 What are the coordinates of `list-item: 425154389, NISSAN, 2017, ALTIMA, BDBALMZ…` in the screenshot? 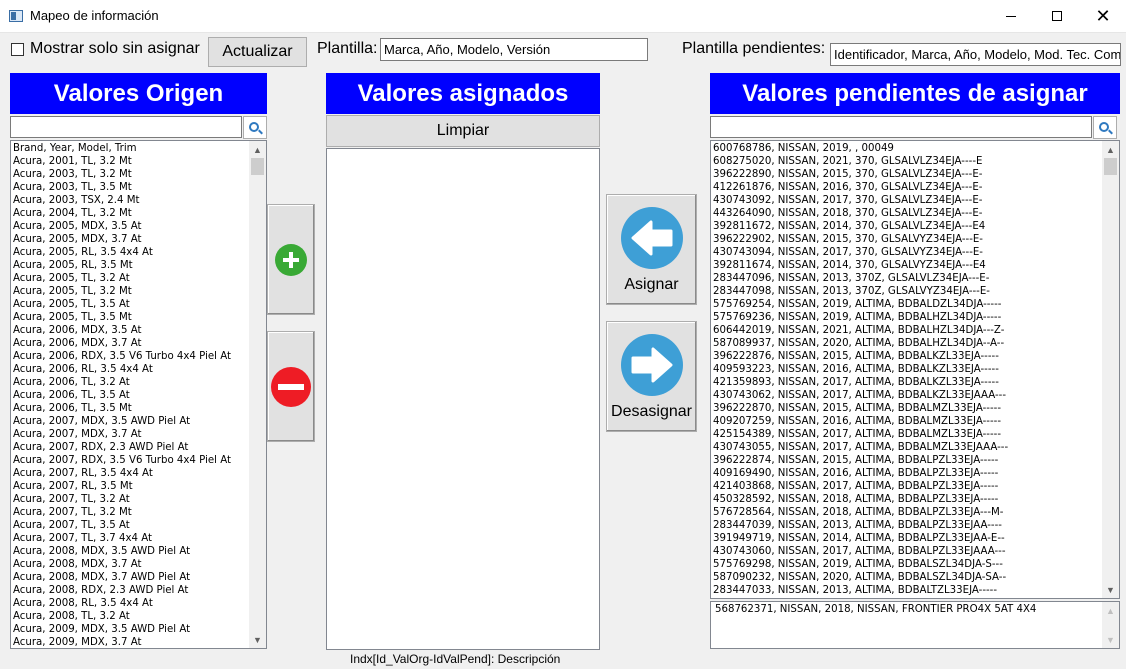 It's located at (907, 434).